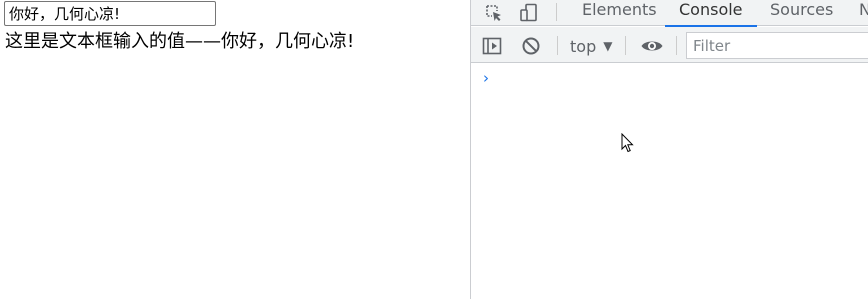 The width and height of the screenshot is (868, 299). What do you see at coordinates (494, 13) in the screenshot?
I see `inspect-element-icon` at bounding box center [494, 13].